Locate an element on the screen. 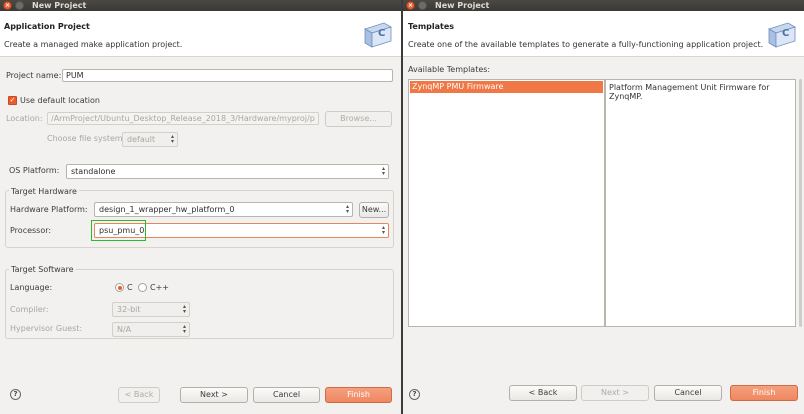 Image resolution: width=804 pixels, height=414 pixels. project-name-input: PUM is located at coordinates (227, 75).